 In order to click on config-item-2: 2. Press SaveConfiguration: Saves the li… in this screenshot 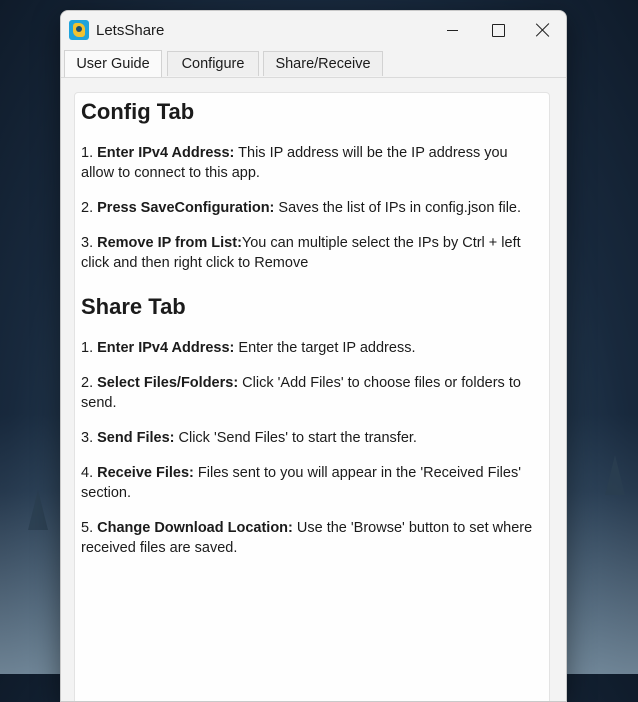, I will do `click(301, 208)`.